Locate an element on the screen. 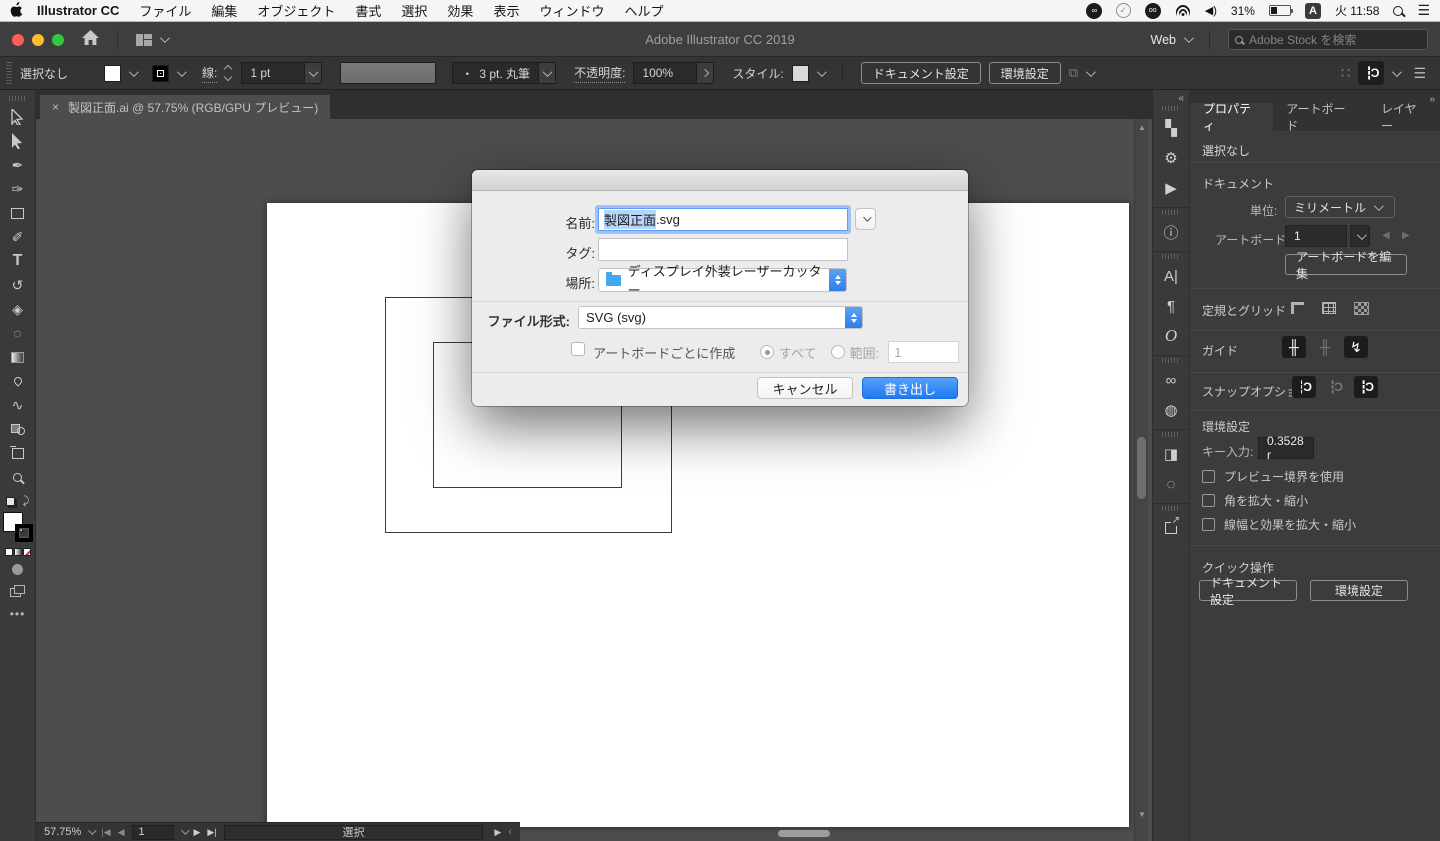 Image resolution: width=1440 pixels, height=841 pixels. zoom-tool-icon is located at coordinates (18, 477).